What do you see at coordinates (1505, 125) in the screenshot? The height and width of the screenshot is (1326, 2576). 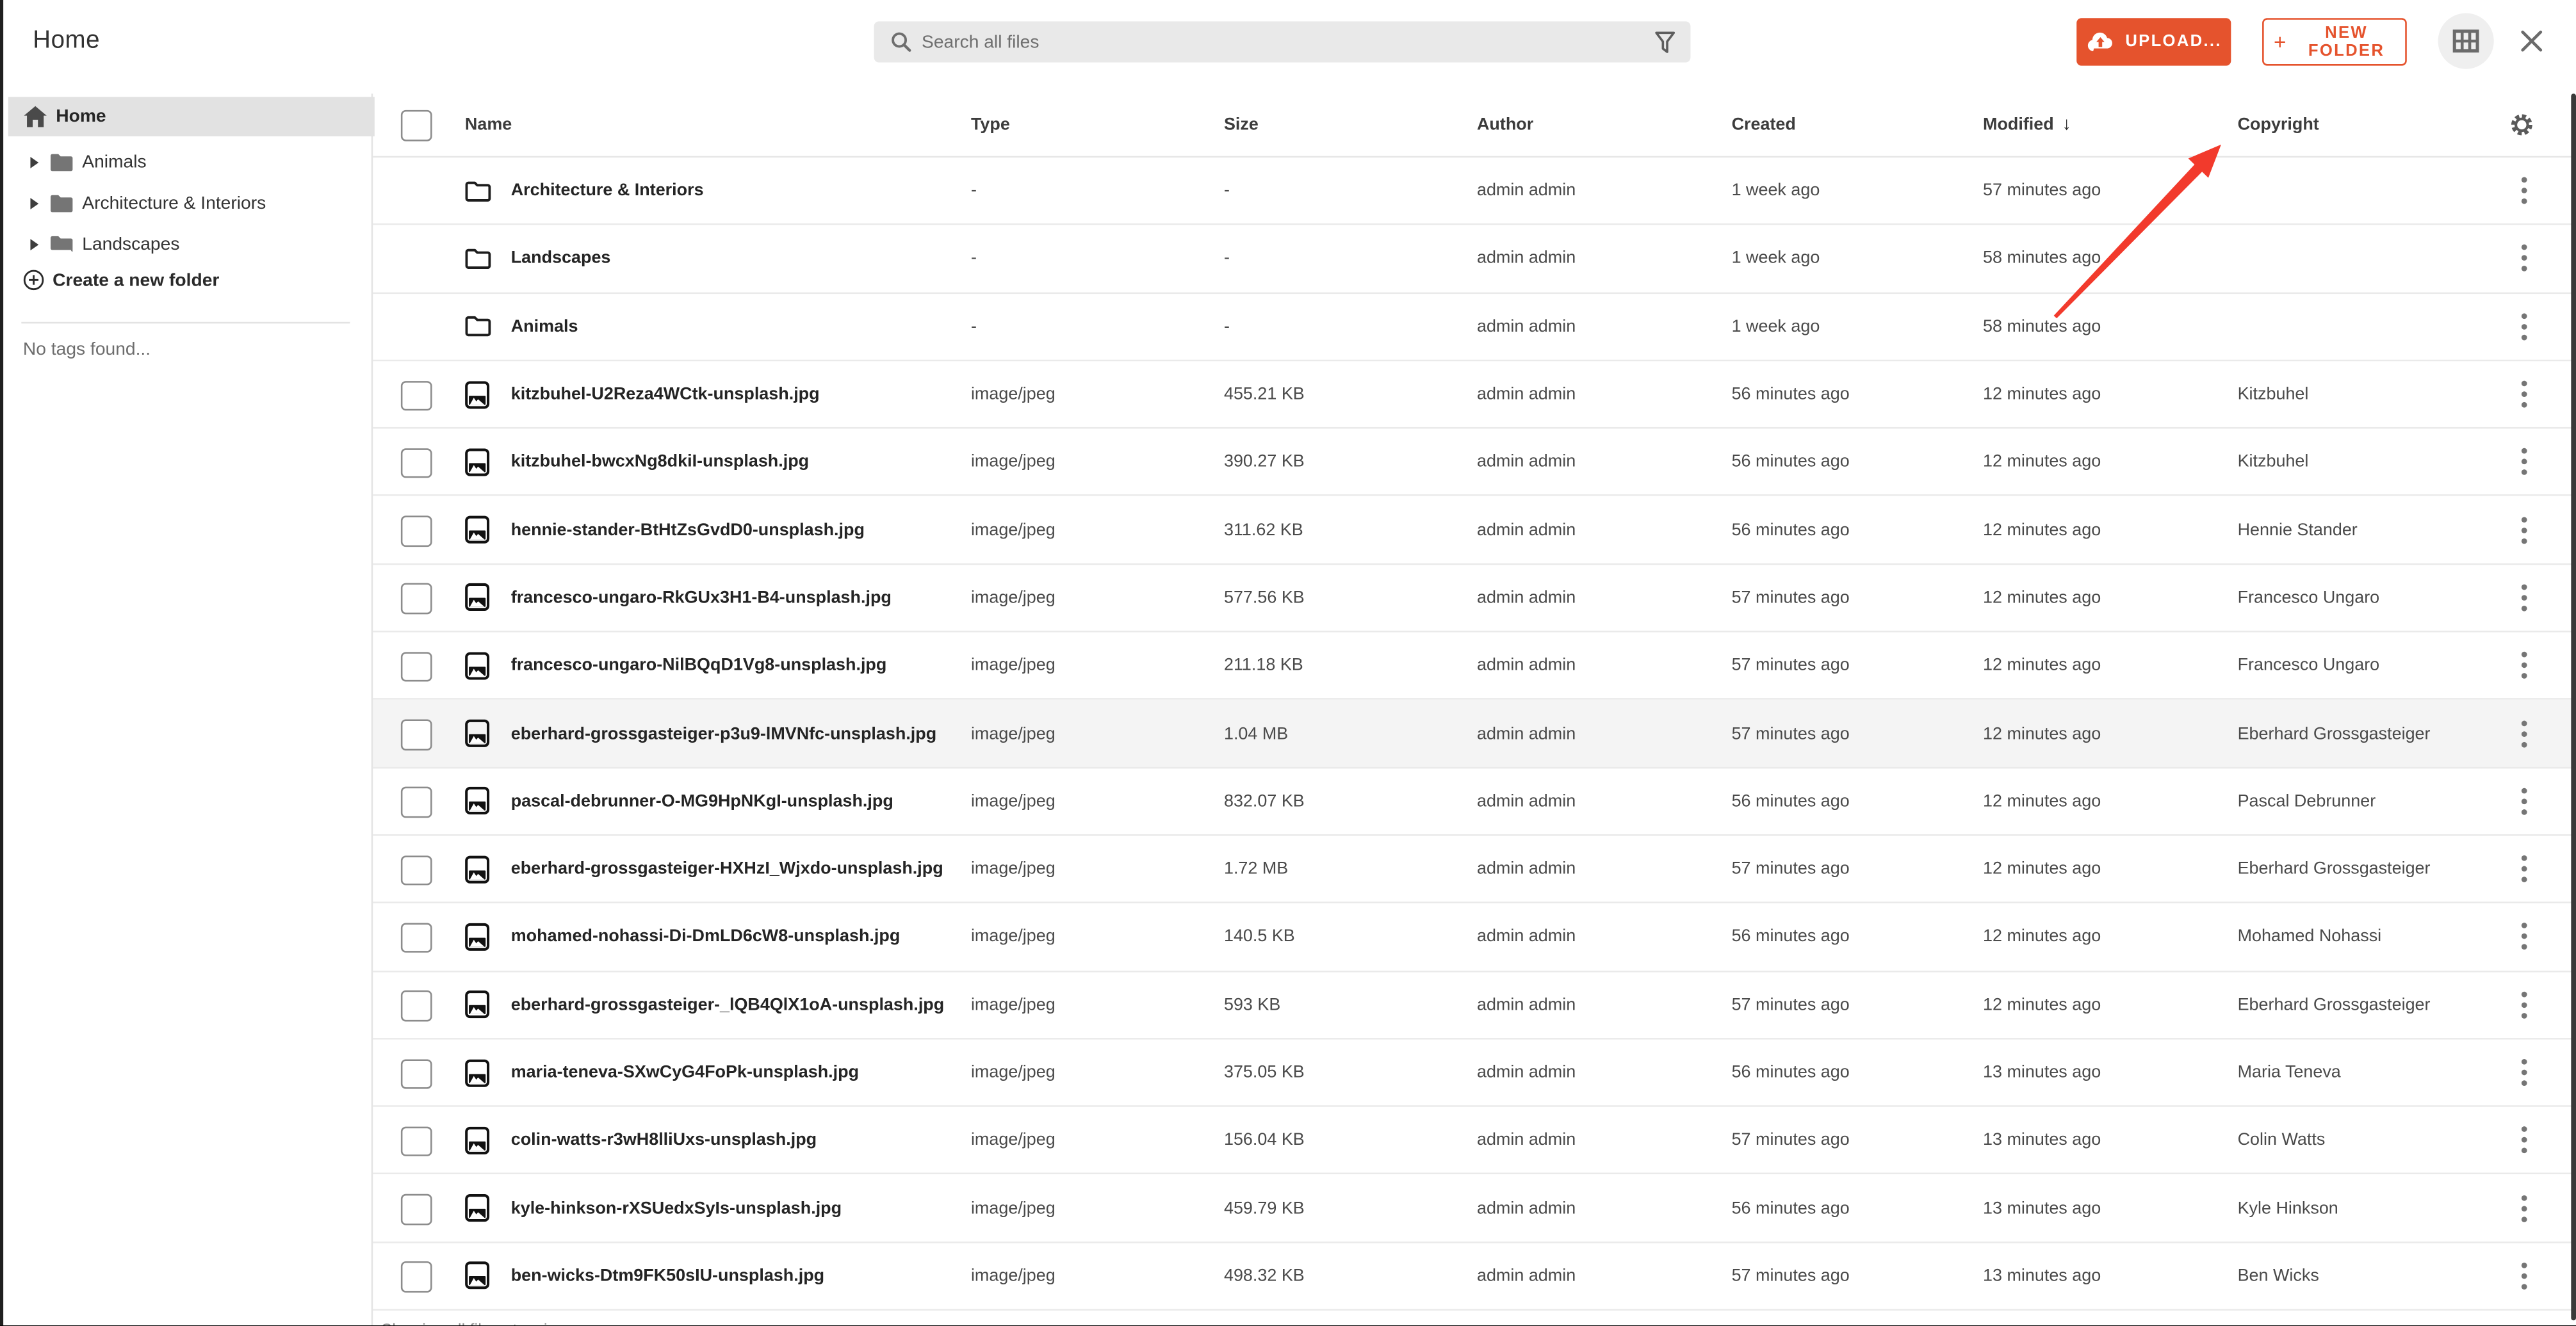 I see `column-header-author: Author` at bounding box center [1505, 125].